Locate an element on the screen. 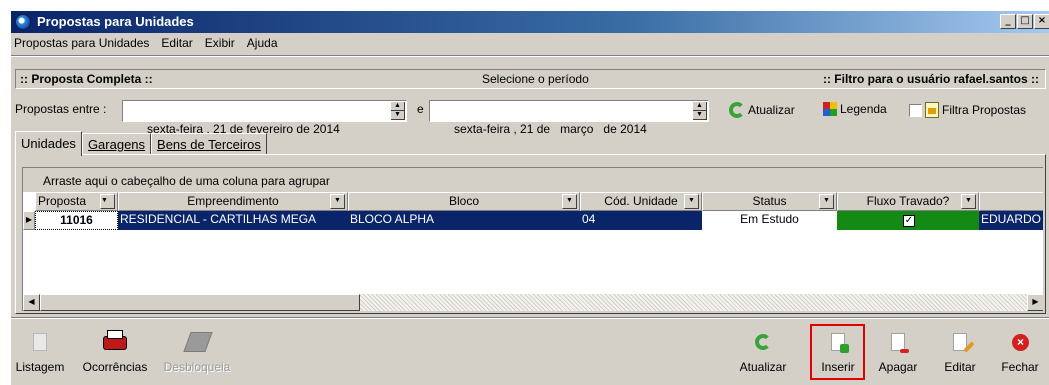  cell-fluxo-travado: ✓ is located at coordinates (908, 220).